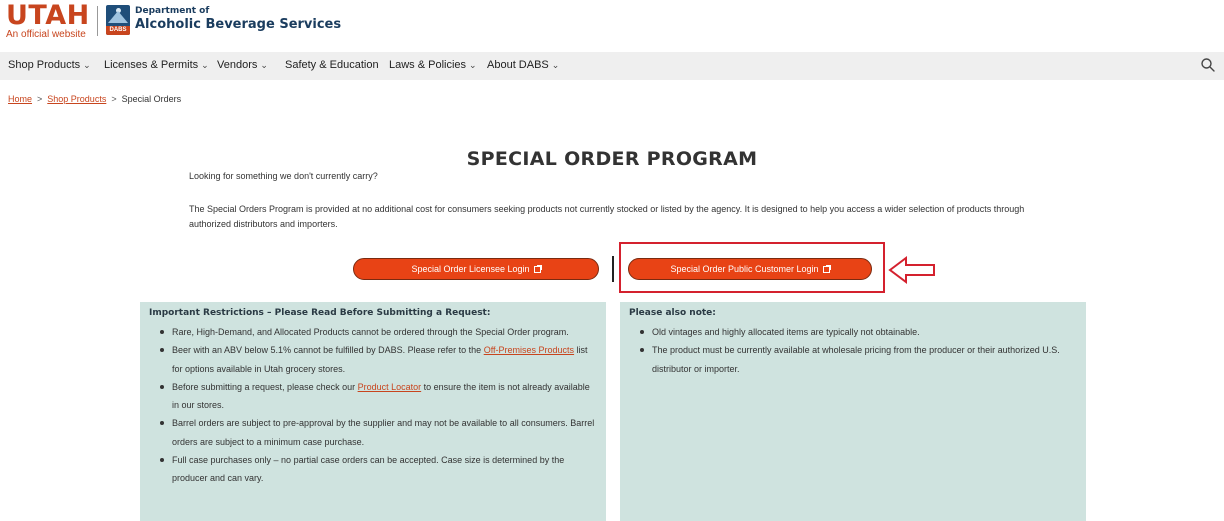 The width and height of the screenshot is (1224, 521). What do you see at coordinates (118, 17) in the screenshot?
I see `dabs-logo-mountain` at bounding box center [118, 17].